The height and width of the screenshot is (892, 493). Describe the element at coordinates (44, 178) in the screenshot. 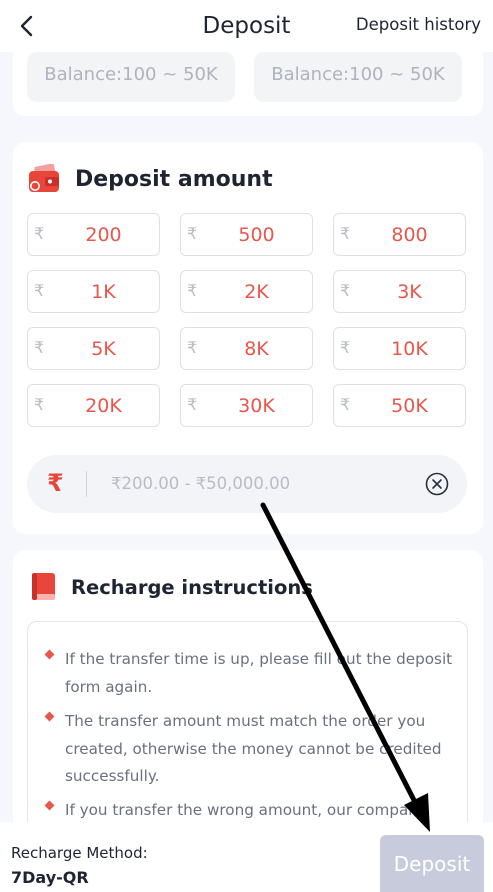

I see `wallet-icon` at that location.